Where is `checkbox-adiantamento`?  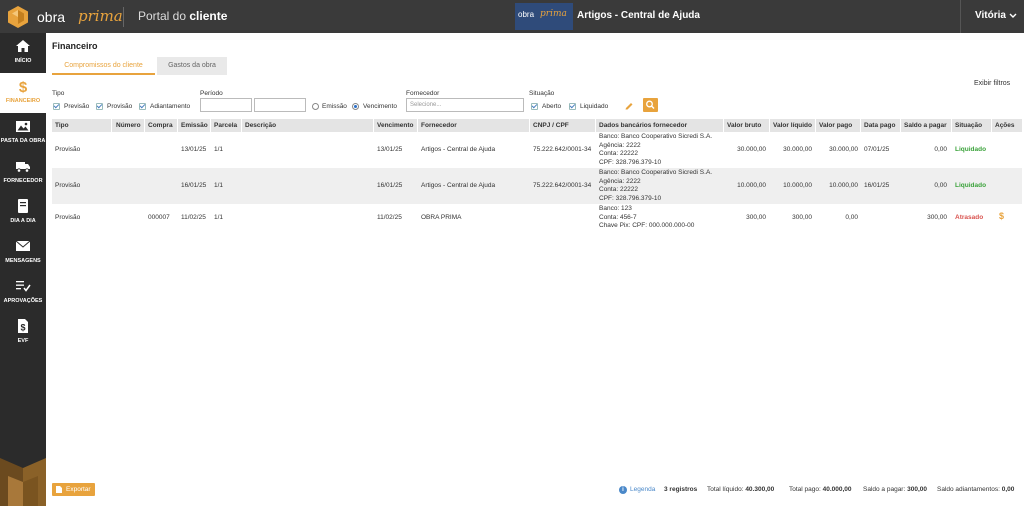
checkbox-adiantamento is located at coordinates (142, 106).